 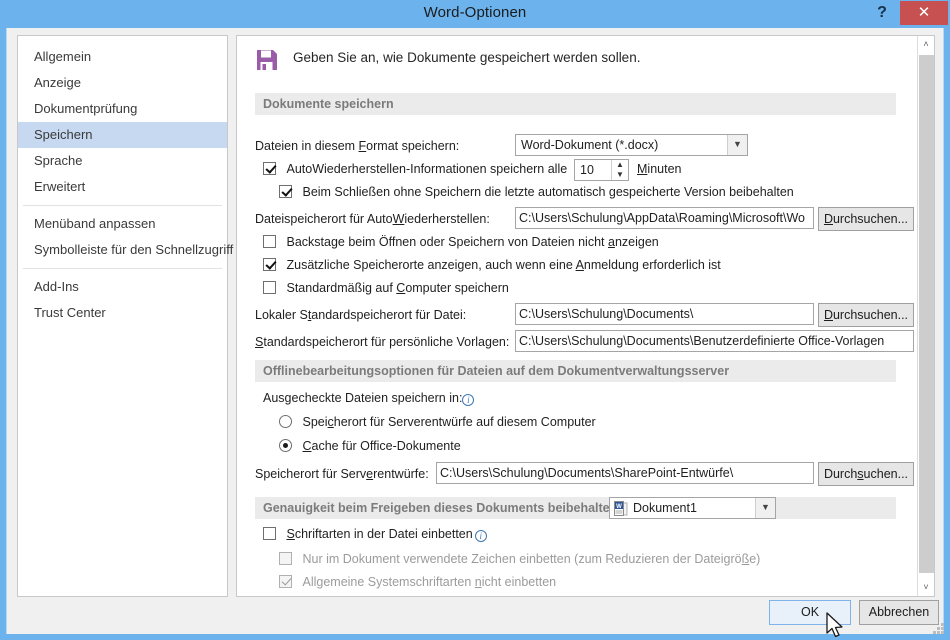 What do you see at coordinates (285, 558) in the screenshot?
I see `embed-used-only-checkbox` at bounding box center [285, 558].